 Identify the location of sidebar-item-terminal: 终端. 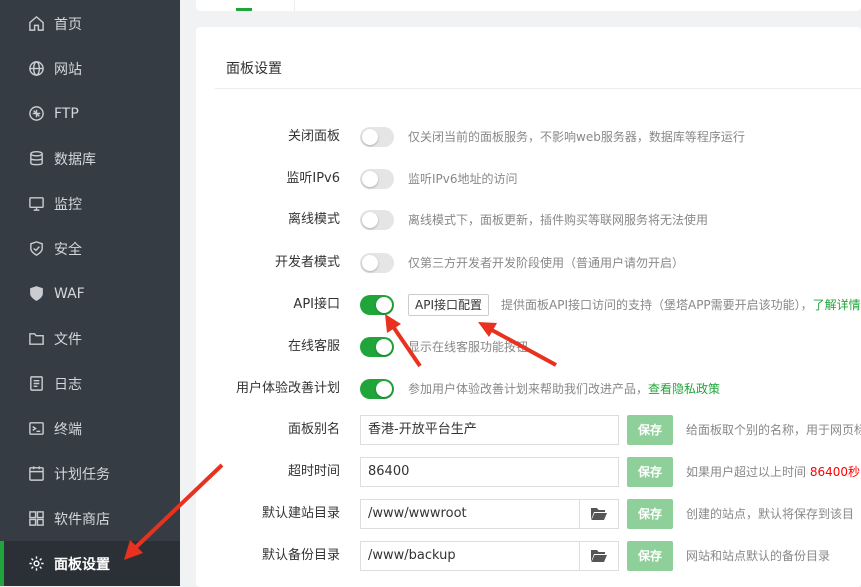
(90, 428).